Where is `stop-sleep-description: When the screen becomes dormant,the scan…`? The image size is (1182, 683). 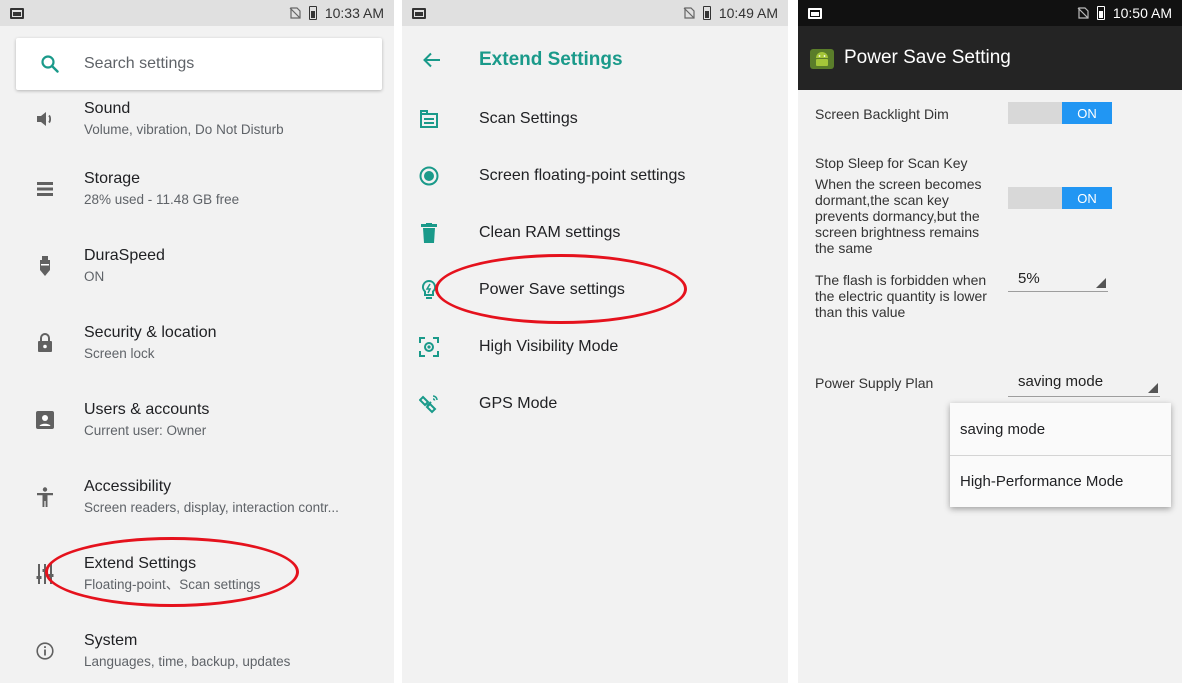
stop-sleep-description: When the screen becomes dormant,the scan… is located at coordinates (898, 216).